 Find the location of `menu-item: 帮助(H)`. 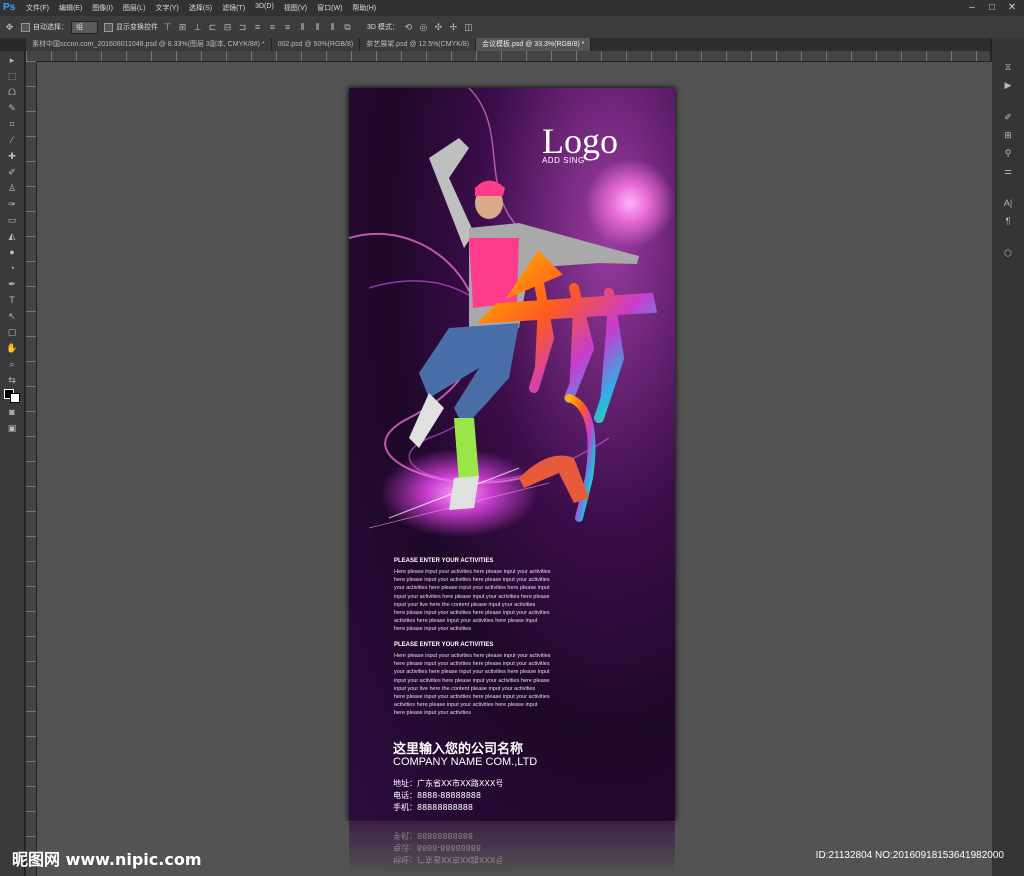

menu-item: 帮助(H) is located at coordinates (364, 8).